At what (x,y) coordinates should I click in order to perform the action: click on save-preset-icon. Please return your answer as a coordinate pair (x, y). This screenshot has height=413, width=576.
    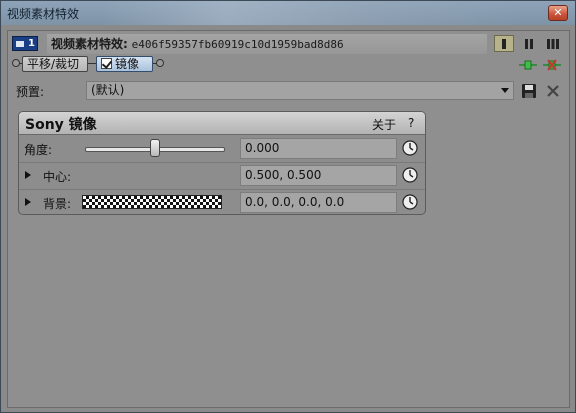
    Looking at the image, I should click on (529, 91).